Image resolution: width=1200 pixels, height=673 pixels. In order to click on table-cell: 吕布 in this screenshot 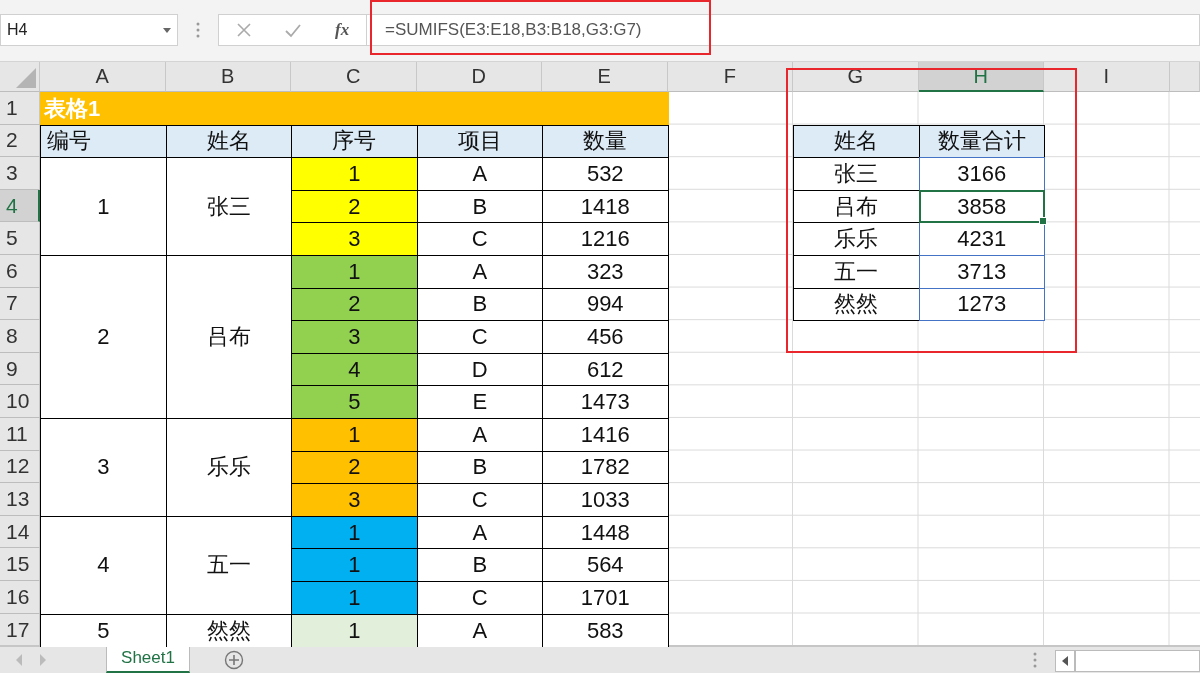, I will do `click(856, 206)`.